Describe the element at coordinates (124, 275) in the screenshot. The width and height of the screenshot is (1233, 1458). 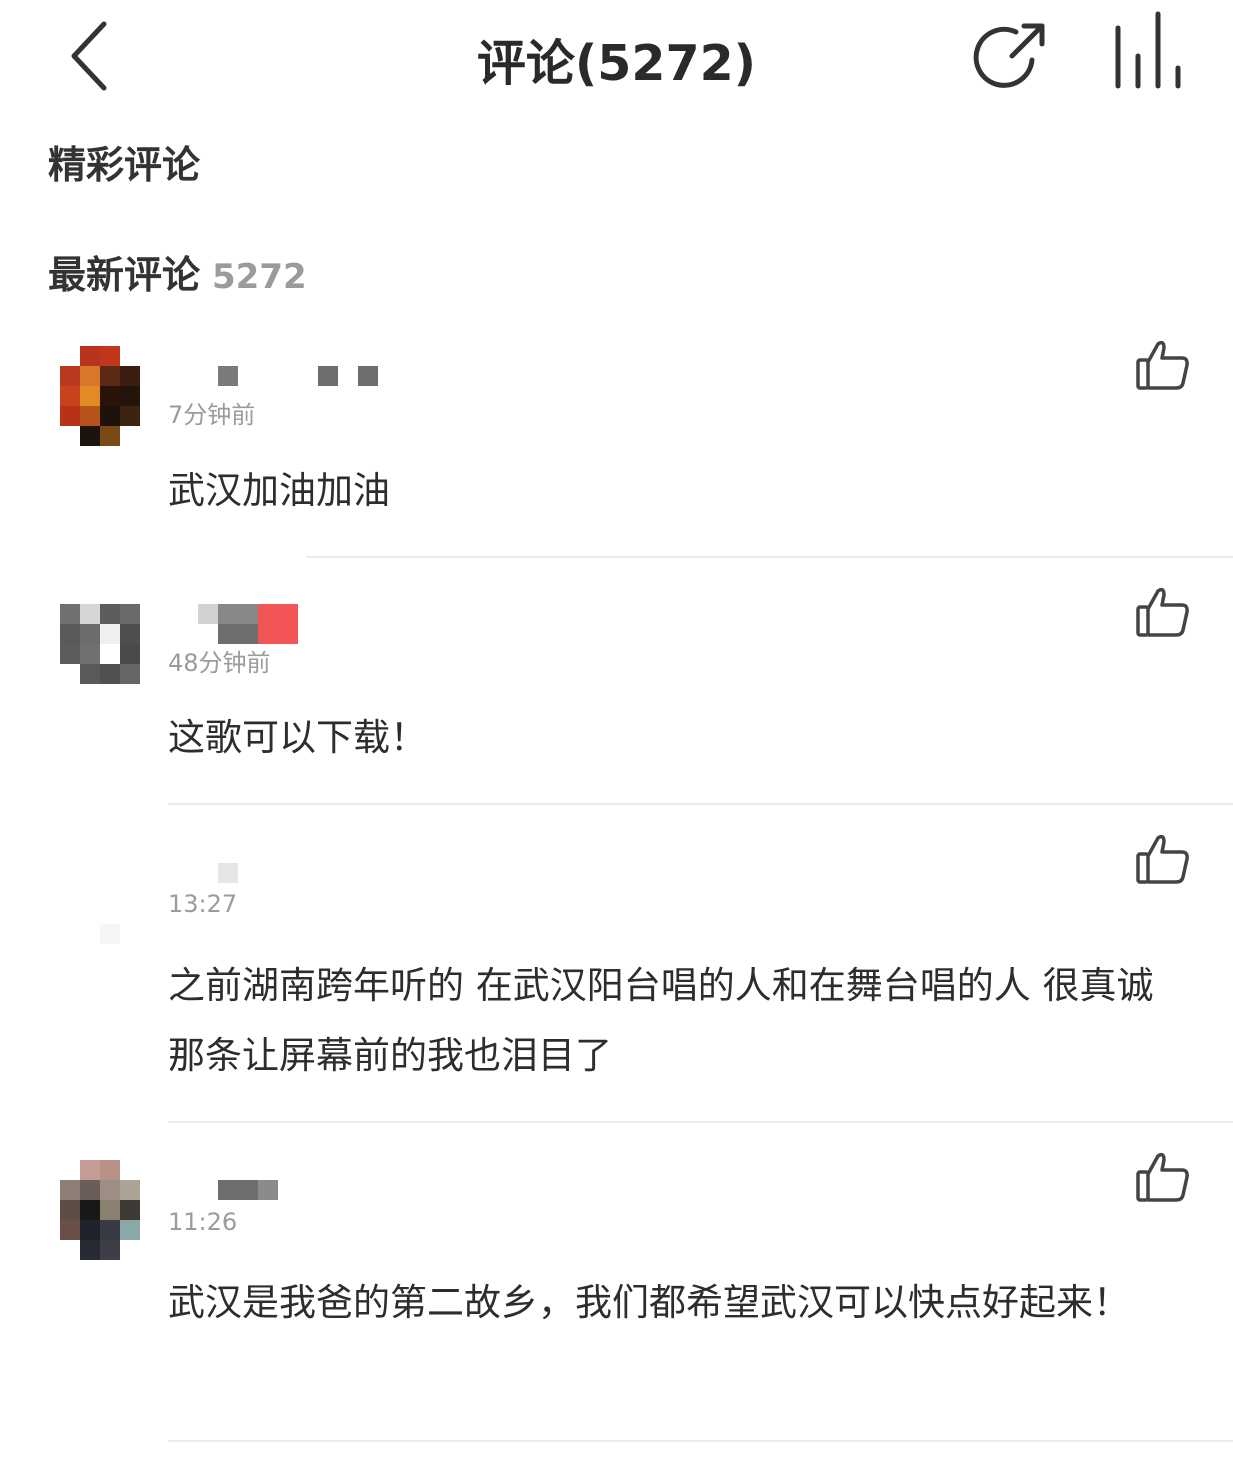
I see `latest-comments-label: 最新评论` at that location.